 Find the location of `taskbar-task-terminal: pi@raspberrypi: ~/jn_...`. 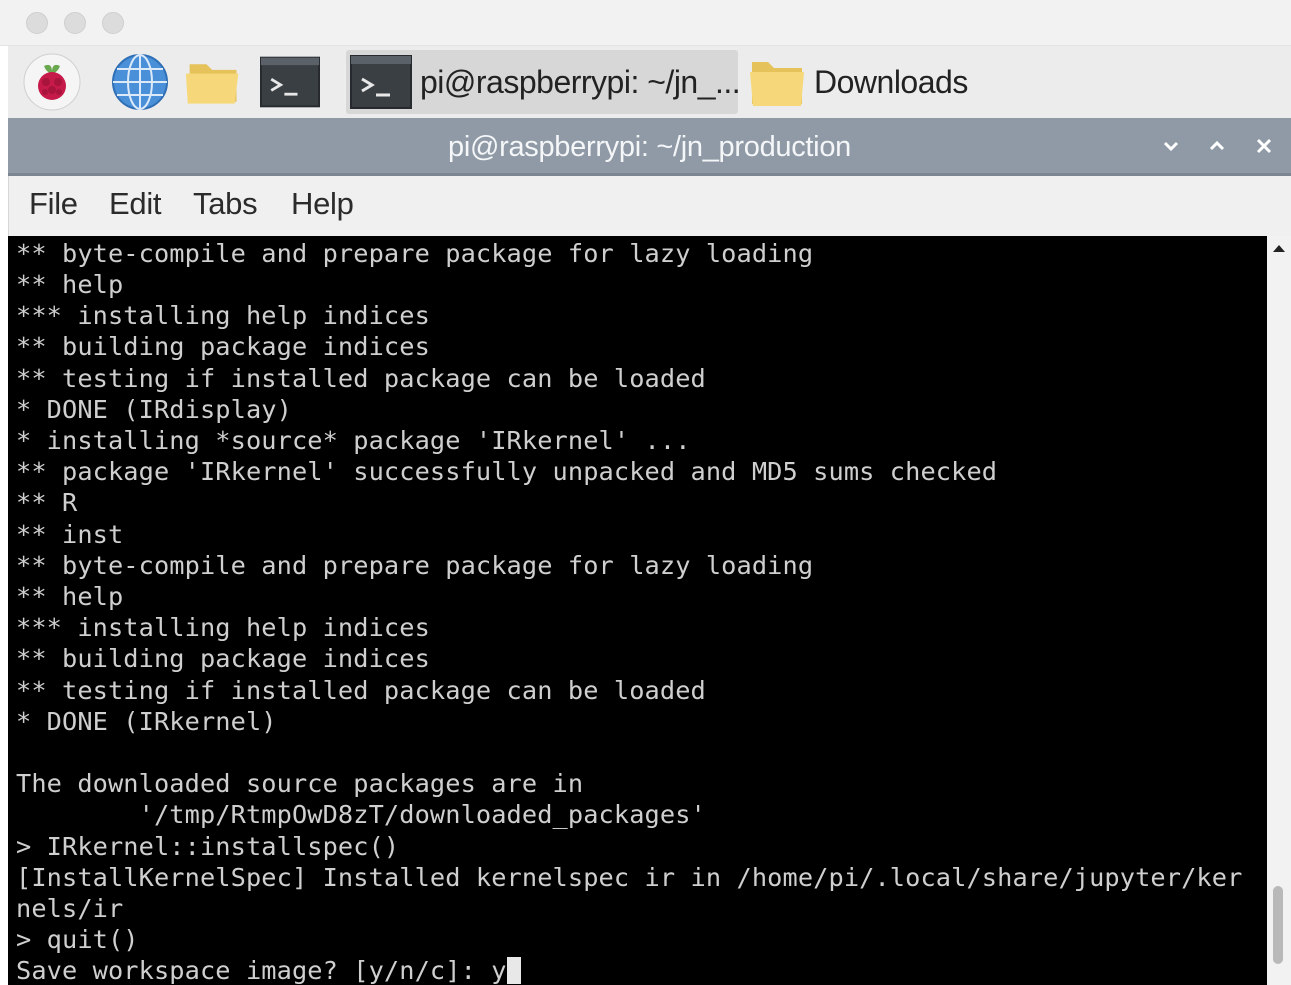

taskbar-task-terminal: pi@raspberrypi: ~/jn_... is located at coordinates (542, 82).